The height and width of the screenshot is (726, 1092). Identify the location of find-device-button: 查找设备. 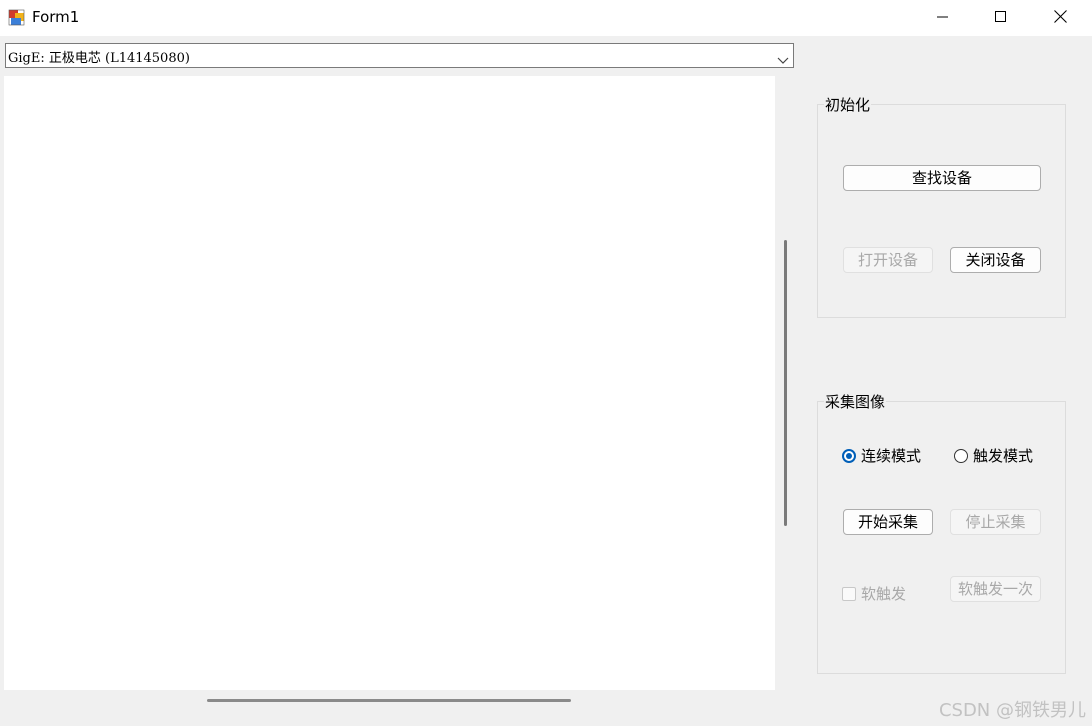
(942, 178).